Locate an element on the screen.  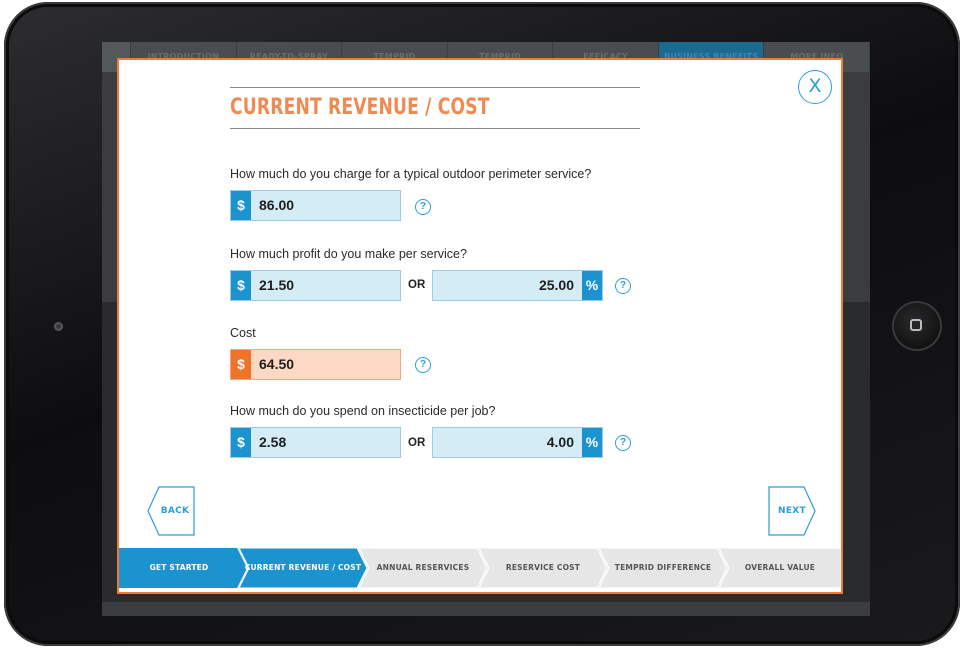
profit-dollar-value: 21.50 is located at coordinates (277, 285).